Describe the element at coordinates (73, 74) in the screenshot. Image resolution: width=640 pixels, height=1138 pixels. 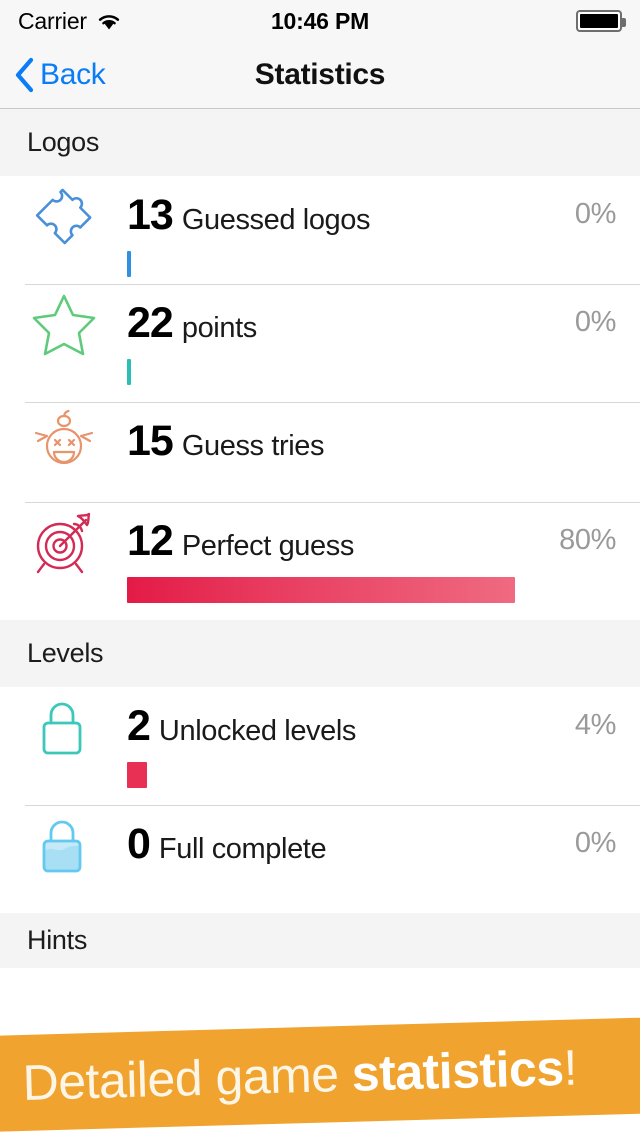
I see `back-button-label: Back` at that location.